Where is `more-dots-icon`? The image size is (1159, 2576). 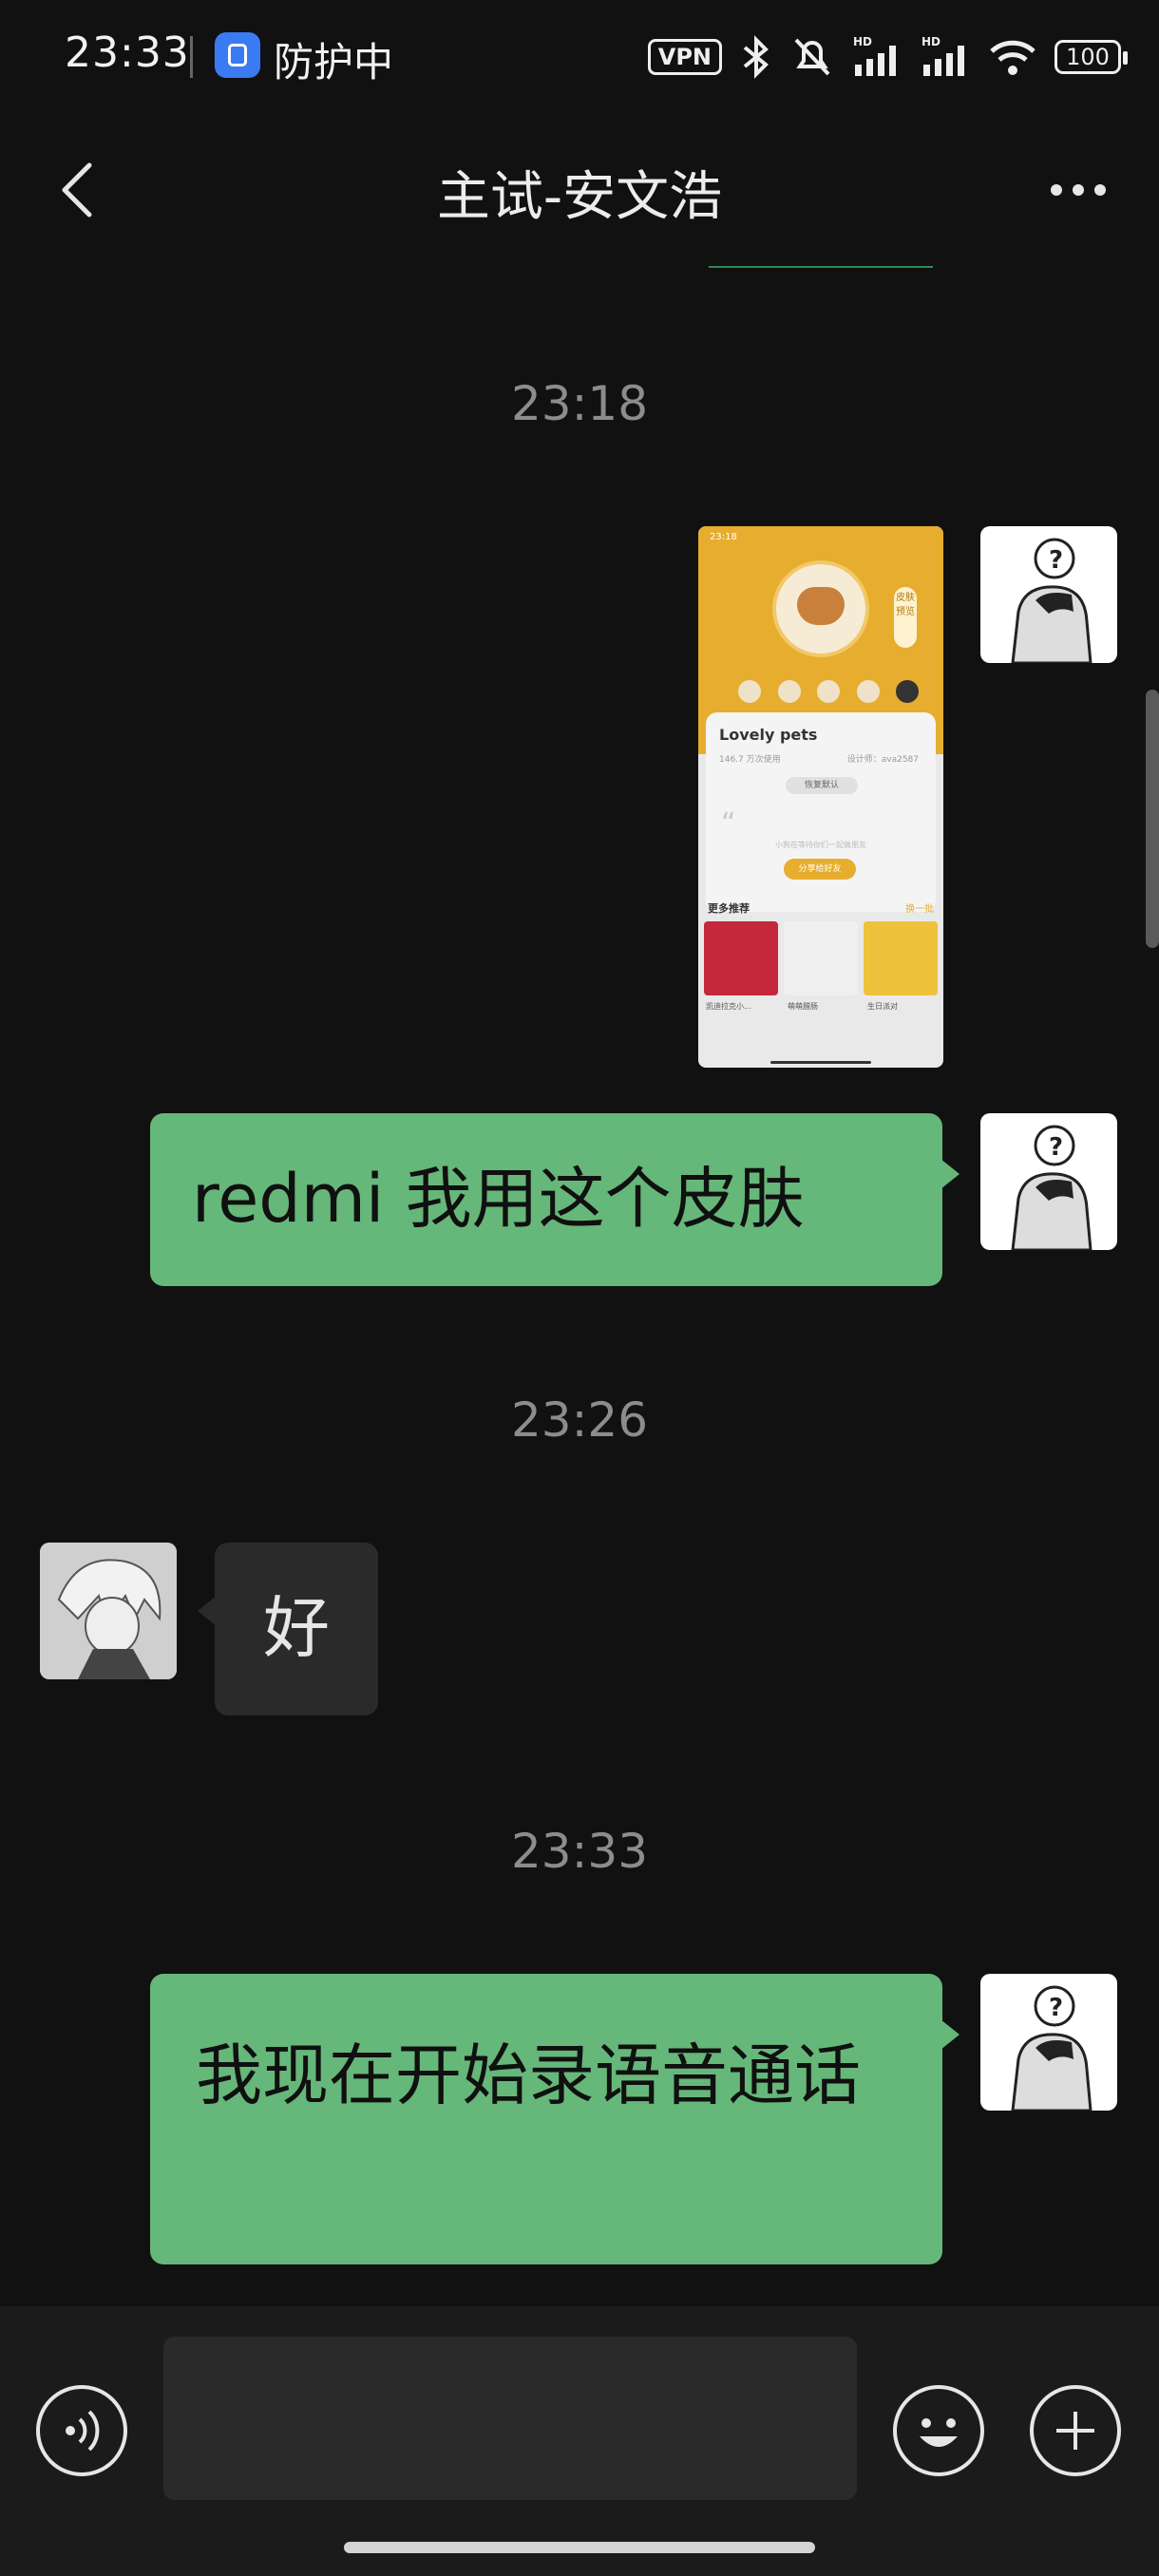 more-dots-icon is located at coordinates (1078, 190).